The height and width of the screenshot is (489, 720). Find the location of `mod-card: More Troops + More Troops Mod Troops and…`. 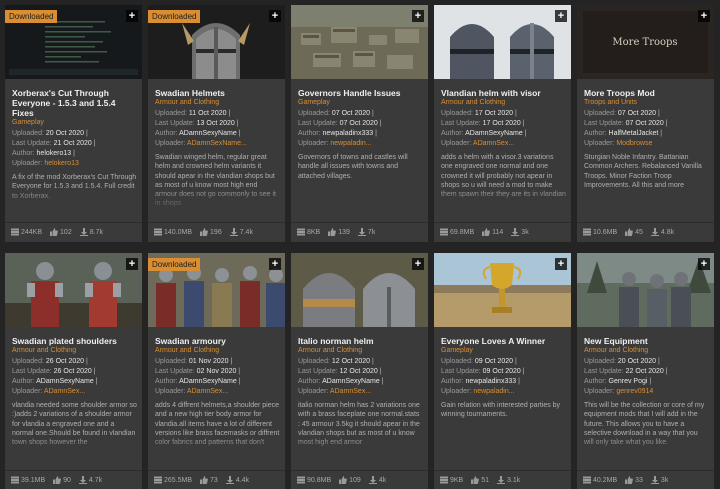

mod-card: More Troops + More Troops Mod Troops and… is located at coordinates (645, 123).